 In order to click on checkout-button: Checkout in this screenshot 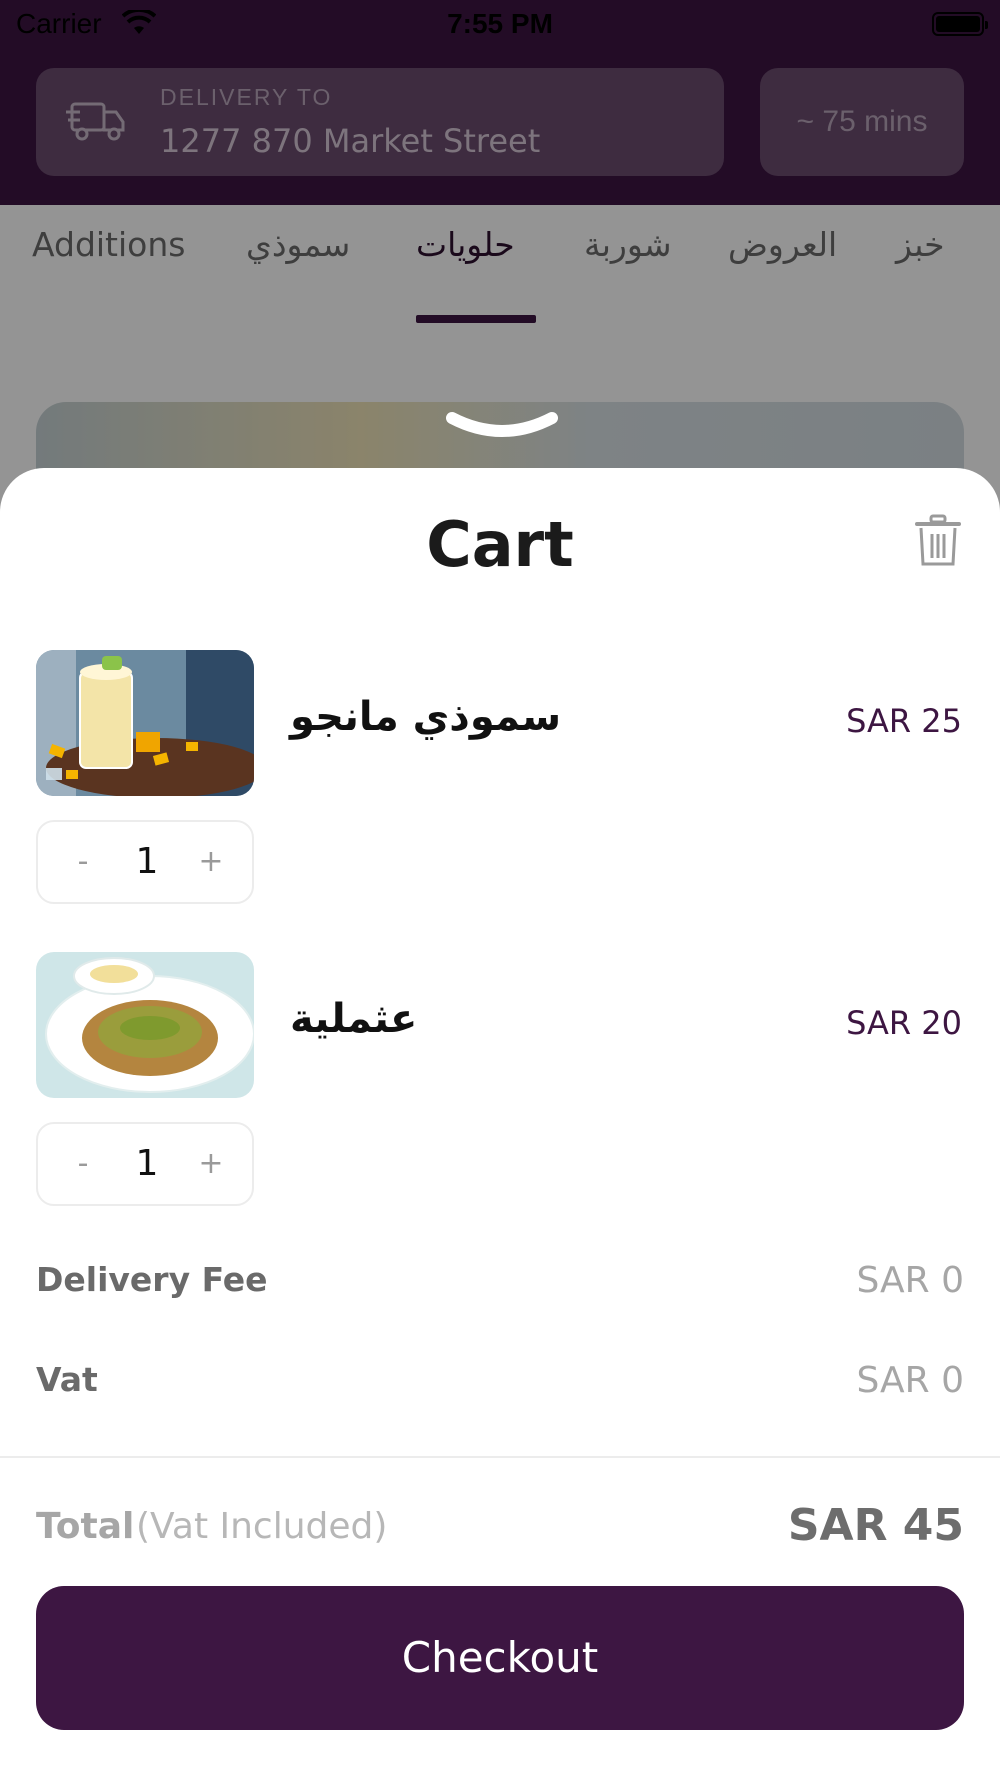, I will do `click(500, 1658)`.